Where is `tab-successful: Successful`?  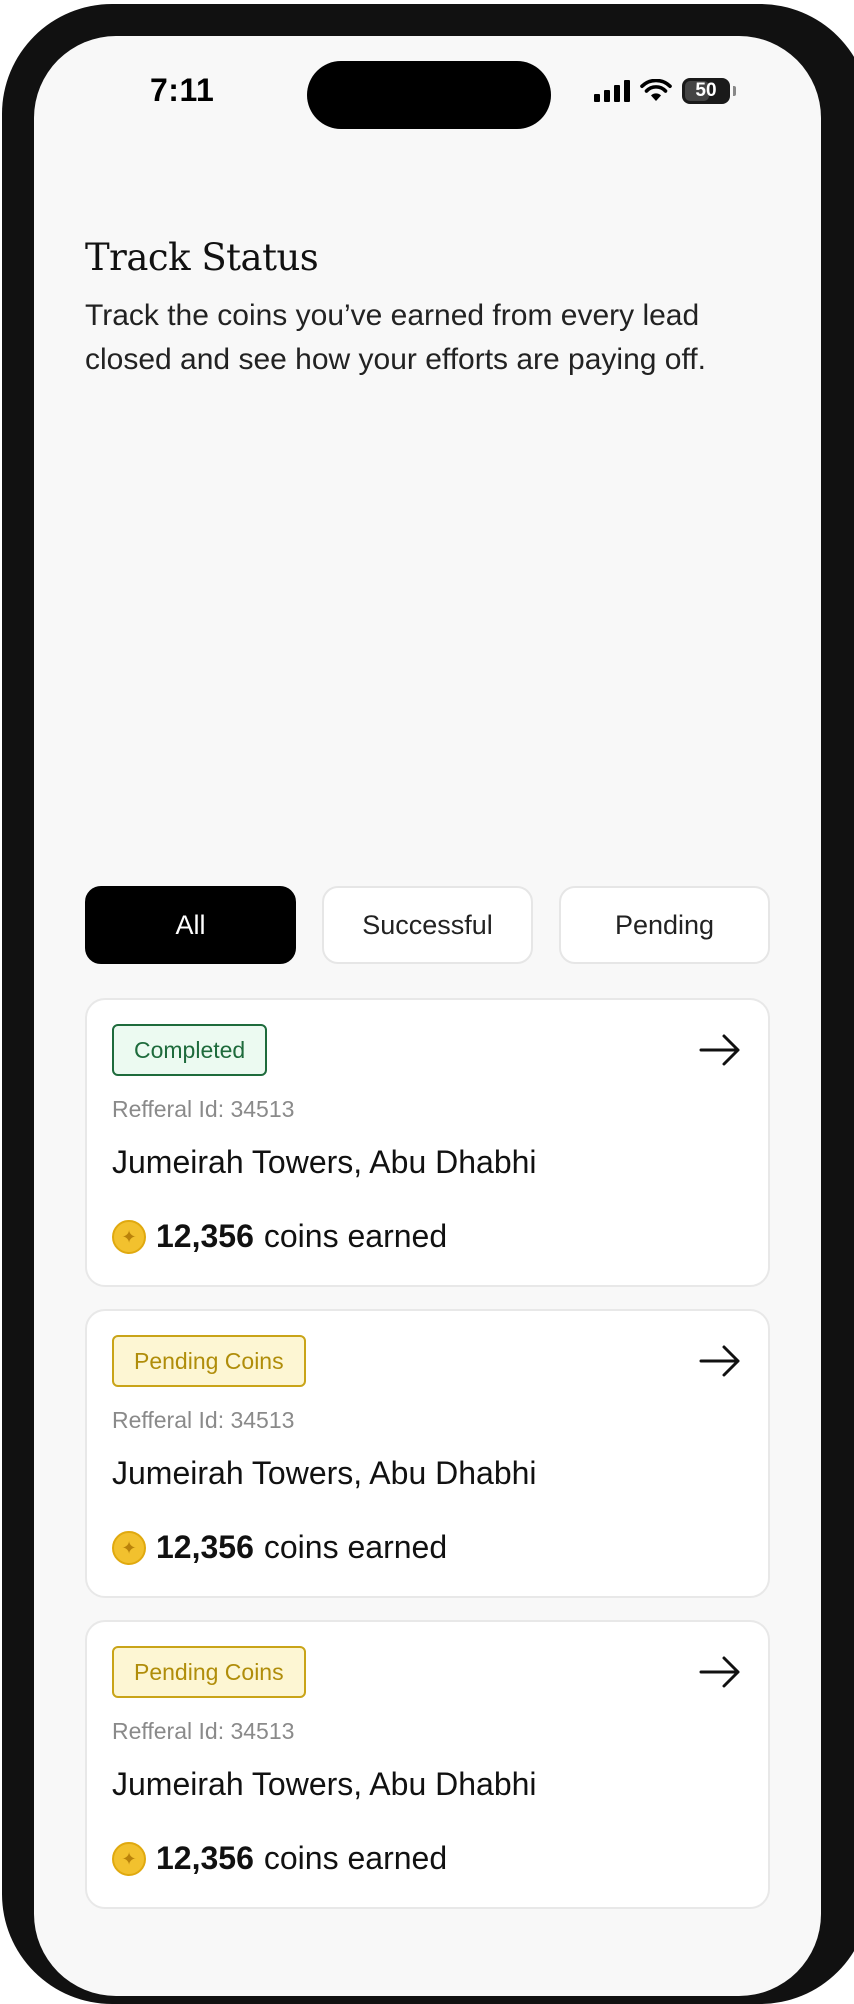
tab-successful: Successful is located at coordinates (427, 925).